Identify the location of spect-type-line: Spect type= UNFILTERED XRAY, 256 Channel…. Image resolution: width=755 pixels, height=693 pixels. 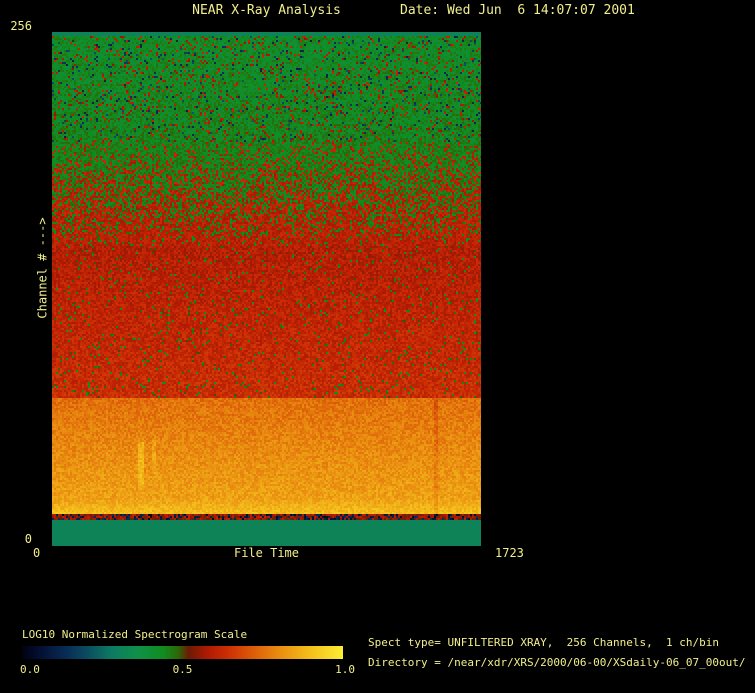
(543, 642).